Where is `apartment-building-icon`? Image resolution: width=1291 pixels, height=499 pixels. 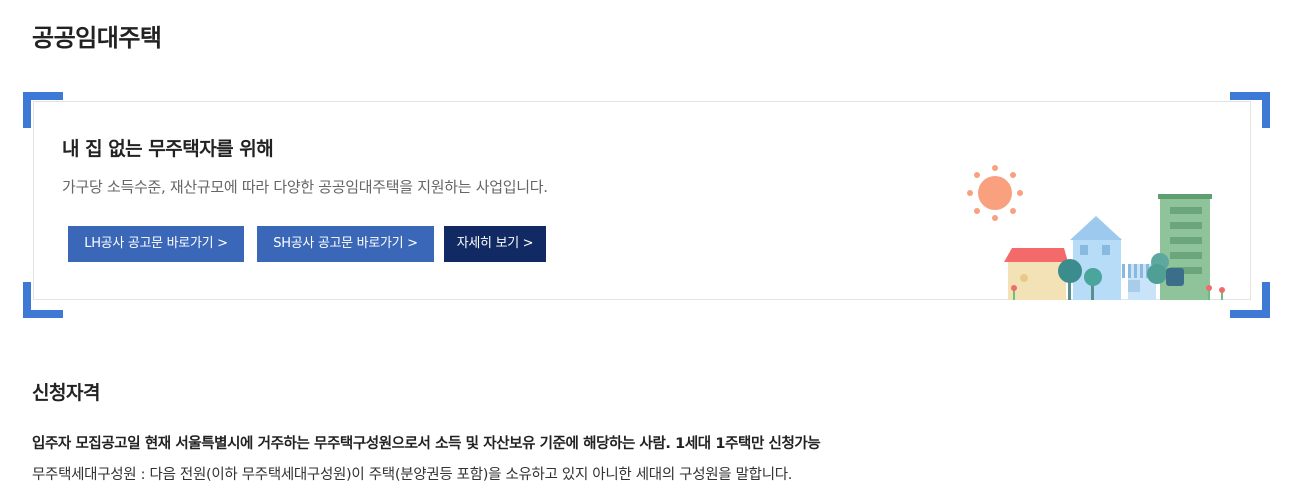
apartment-building-icon is located at coordinates (1185, 247).